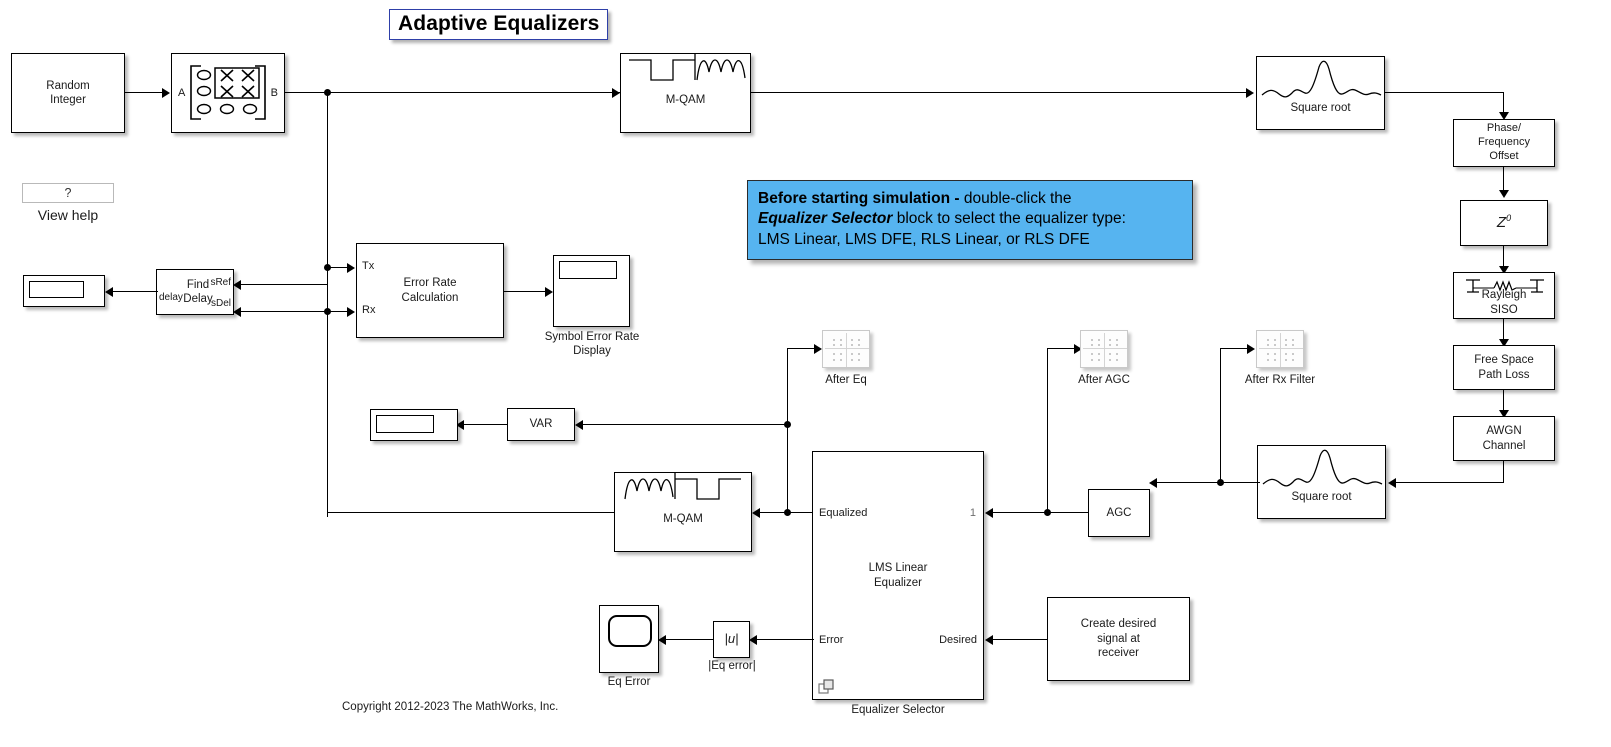  What do you see at coordinates (1119, 513) in the screenshot?
I see `block-agc: AGC` at bounding box center [1119, 513].